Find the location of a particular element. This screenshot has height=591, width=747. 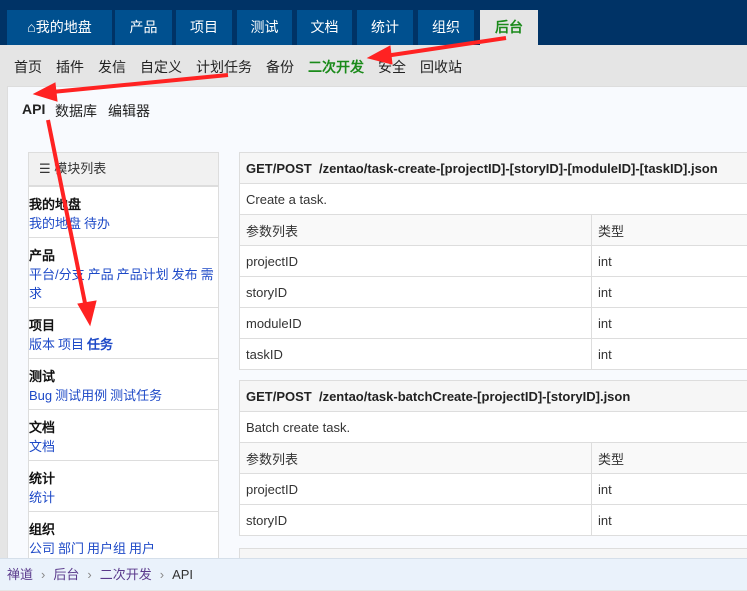

module-link: 产品计划 is located at coordinates (143, 274).